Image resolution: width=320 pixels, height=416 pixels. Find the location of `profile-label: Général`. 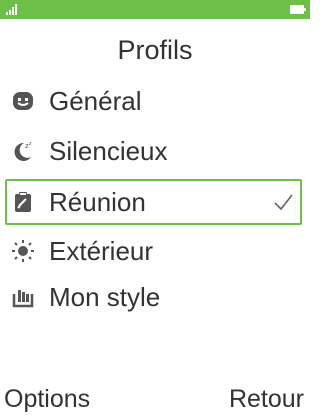

profile-label: Général is located at coordinates (95, 100).